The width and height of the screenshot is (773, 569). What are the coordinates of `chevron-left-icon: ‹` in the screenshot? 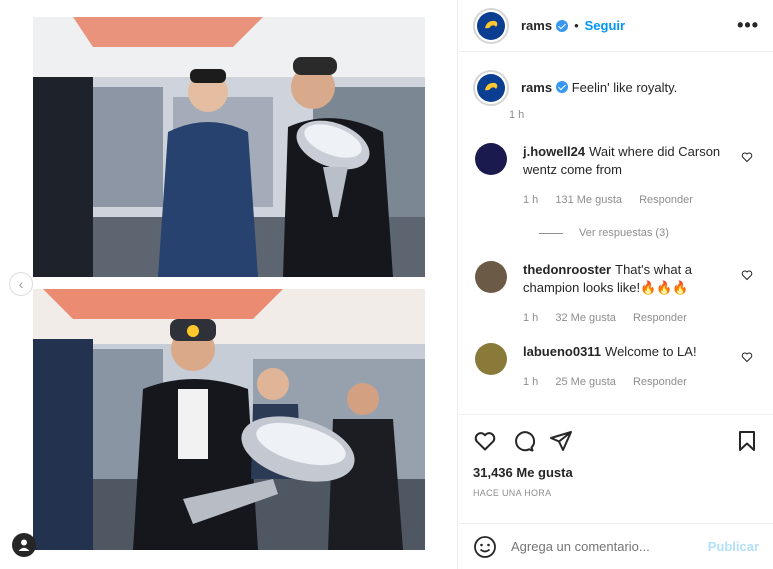 It's located at (21, 284).